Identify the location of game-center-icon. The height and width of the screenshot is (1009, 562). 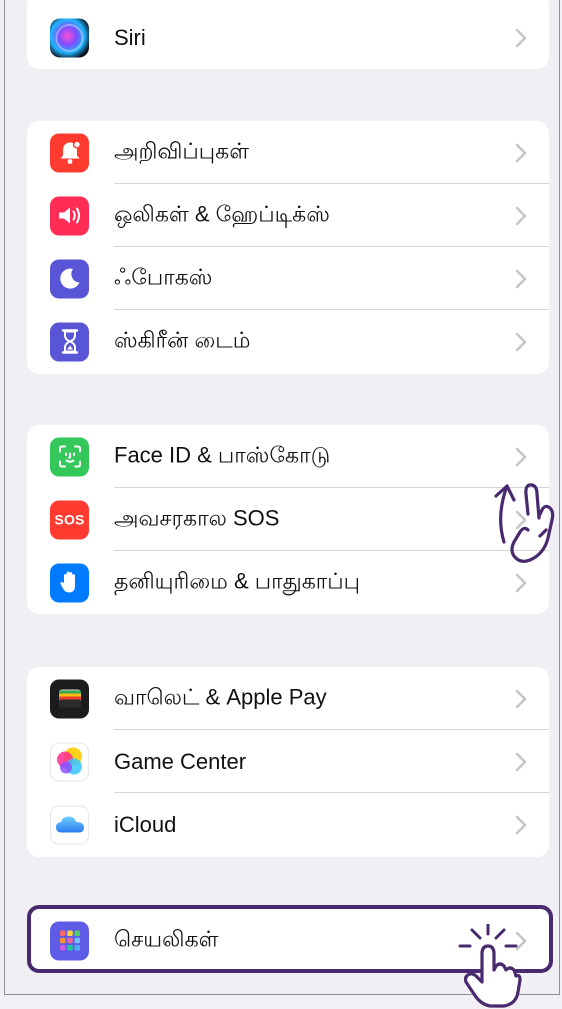
(69, 761).